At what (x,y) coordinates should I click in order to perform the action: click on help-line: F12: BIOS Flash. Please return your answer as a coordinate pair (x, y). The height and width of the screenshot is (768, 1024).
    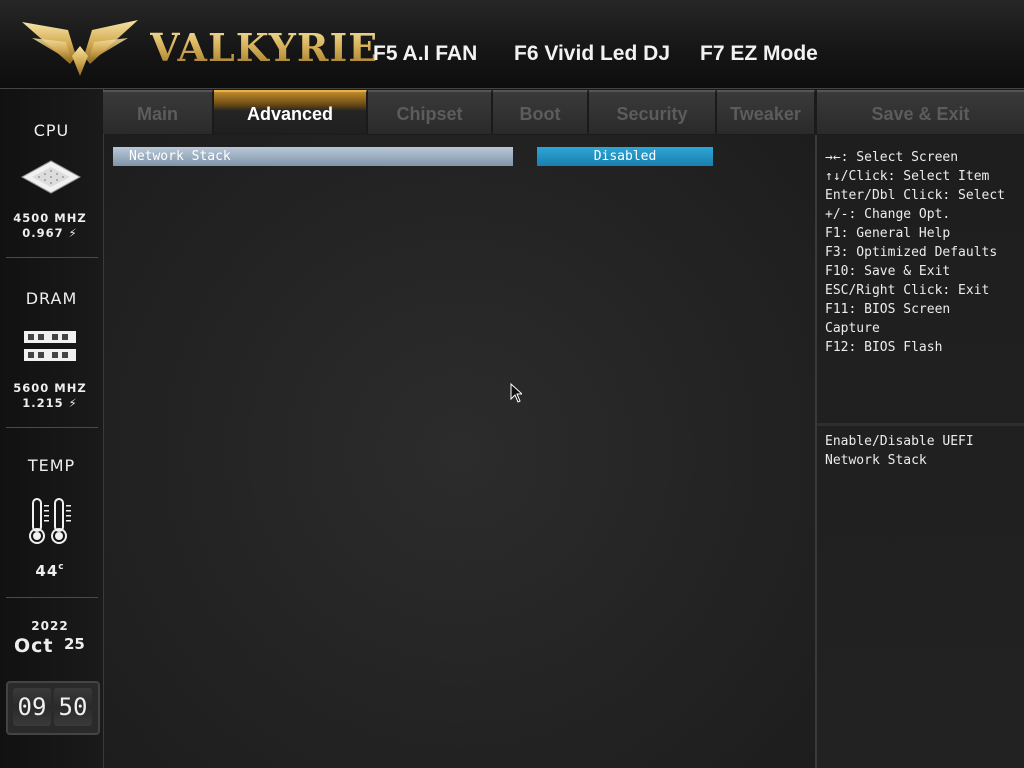
    Looking at the image, I should click on (884, 347).